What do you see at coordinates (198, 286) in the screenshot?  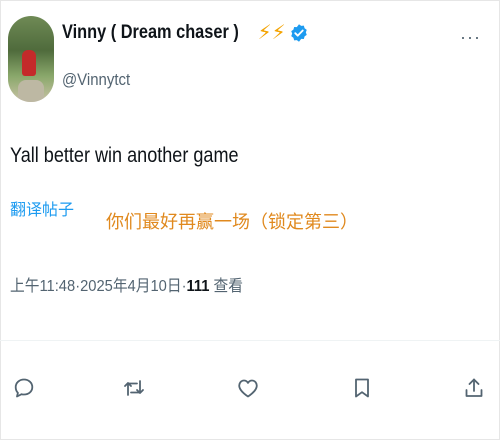 I see `views-count: 111` at bounding box center [198, 286].